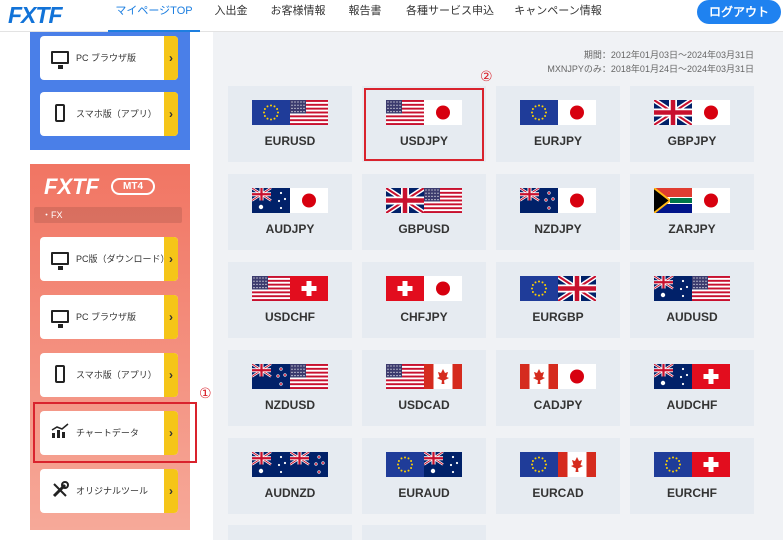 The height and width of the screenshot is (540, 783). Describe the element at coordinates (692, 124) in the screenshot. I see `currency-tile-gbpjpy: GBPJPY` at that location.